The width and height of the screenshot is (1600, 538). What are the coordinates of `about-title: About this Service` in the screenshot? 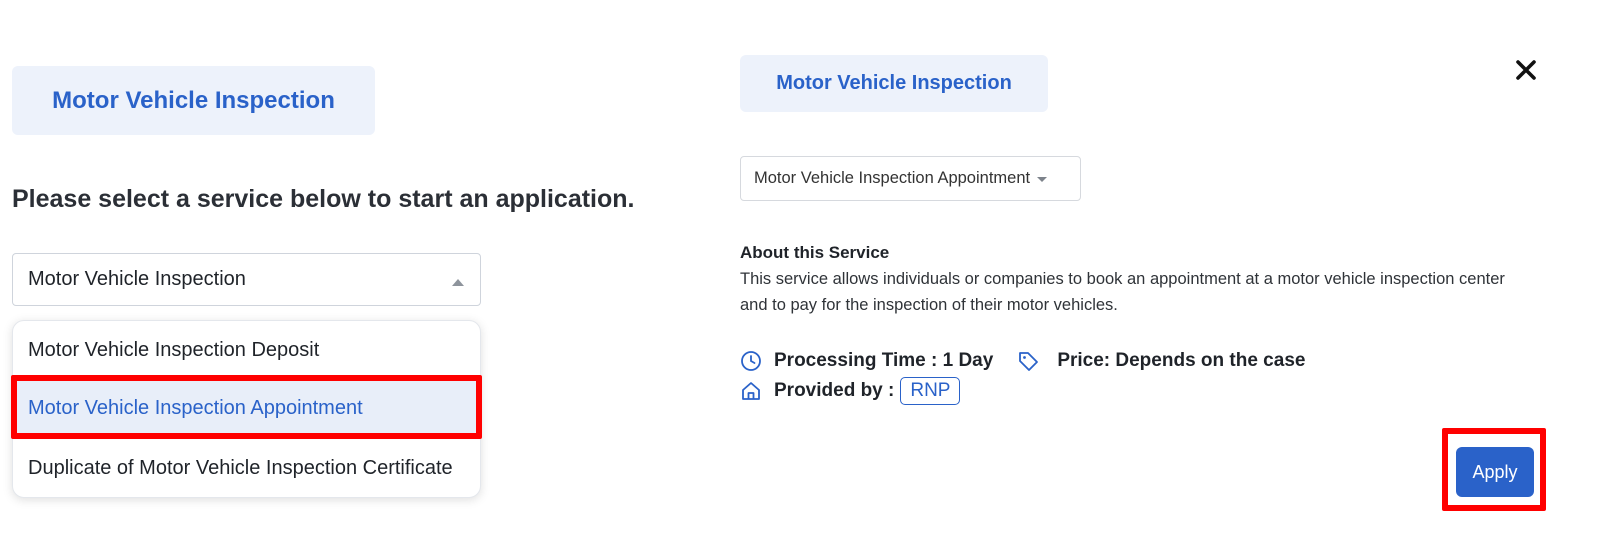 It's located at (815, 252).